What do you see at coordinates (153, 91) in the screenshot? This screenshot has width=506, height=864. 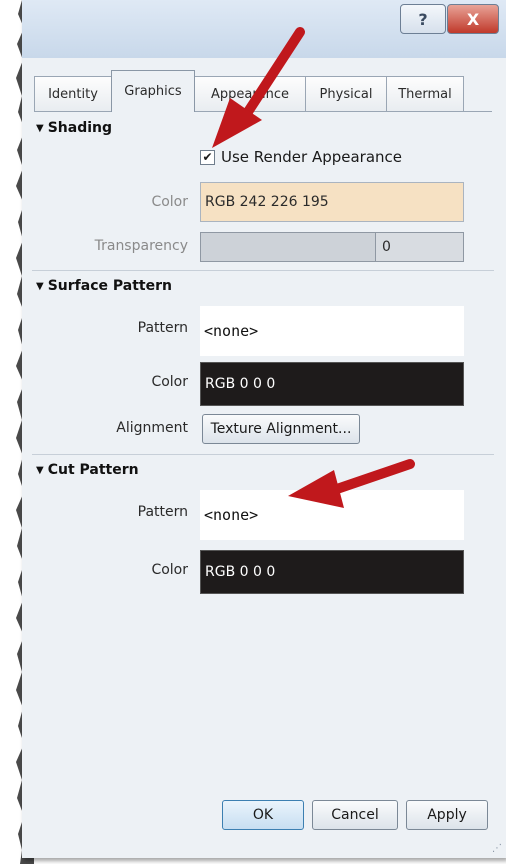 I see `tab-graphics: Graphics` at bounding box center [153, 91].